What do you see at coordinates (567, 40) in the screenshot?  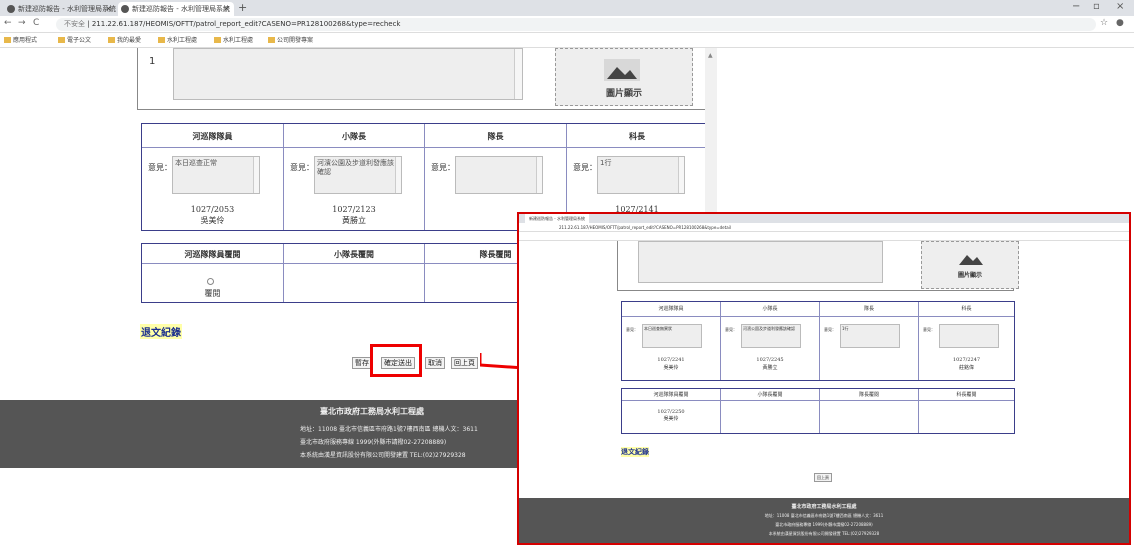 I see `bookmarks-bar: 應用程式 電子公文 我的最愛 水利工程處 水利工程處 公司開發專案` at bounding box center [567, 40].